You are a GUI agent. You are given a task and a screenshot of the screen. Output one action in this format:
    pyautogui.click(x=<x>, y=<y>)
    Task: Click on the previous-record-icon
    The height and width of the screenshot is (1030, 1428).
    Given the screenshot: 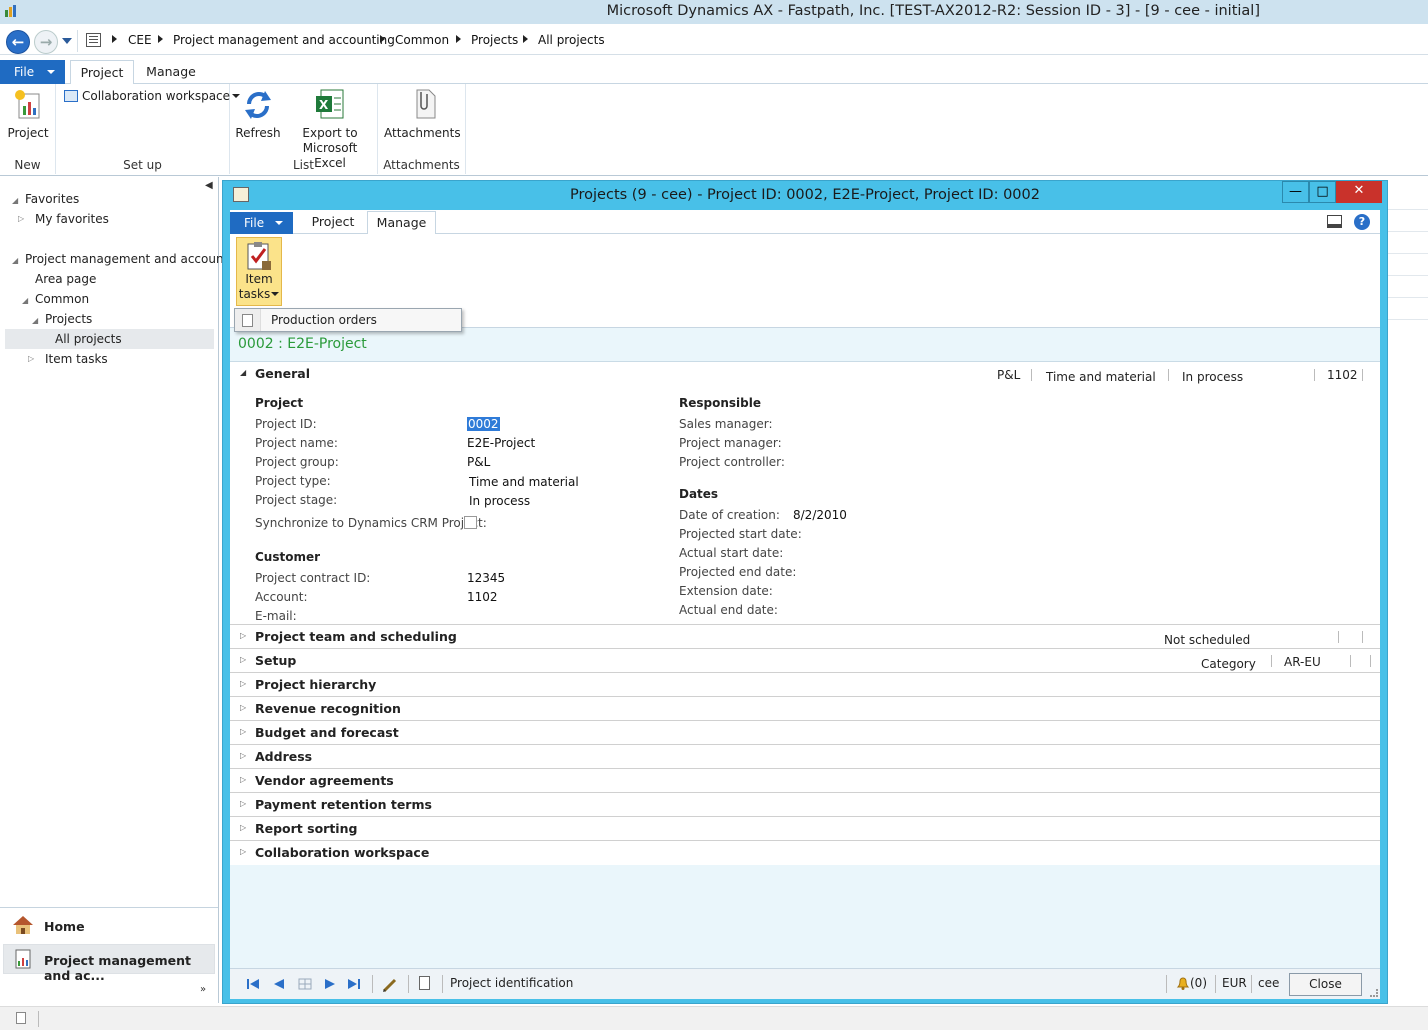 What is the action you would take?
    pyautogui.click(x=278, y=984)
    